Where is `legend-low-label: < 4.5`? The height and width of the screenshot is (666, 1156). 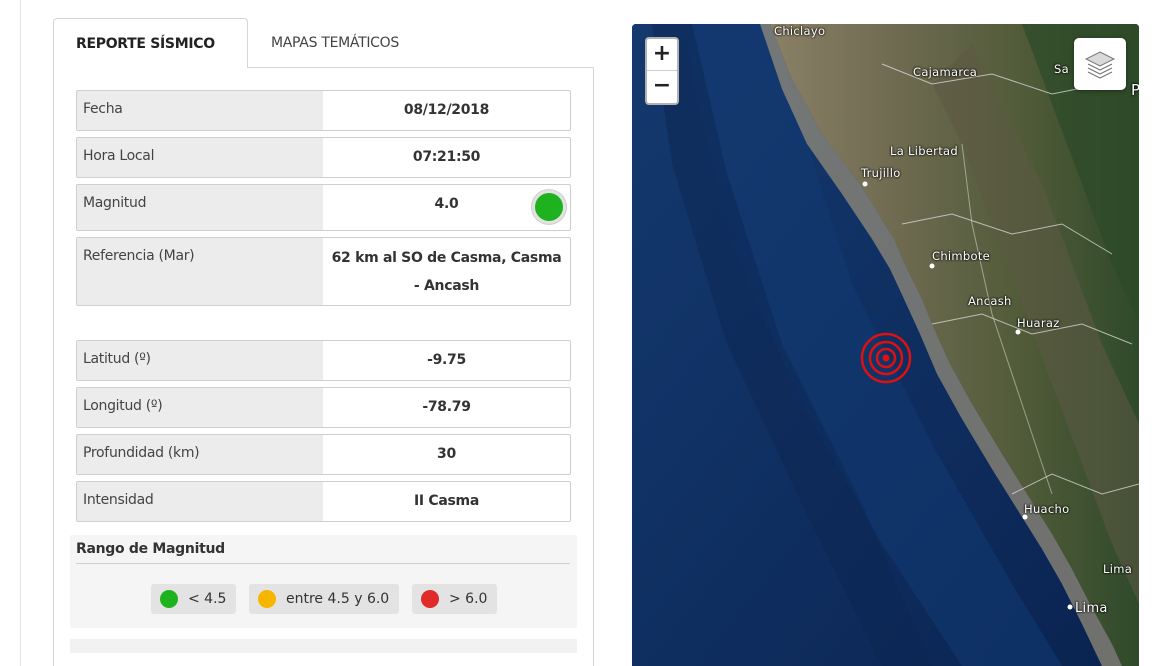
legend-low-label: < 4.5 is located at coordinates (207, 599).